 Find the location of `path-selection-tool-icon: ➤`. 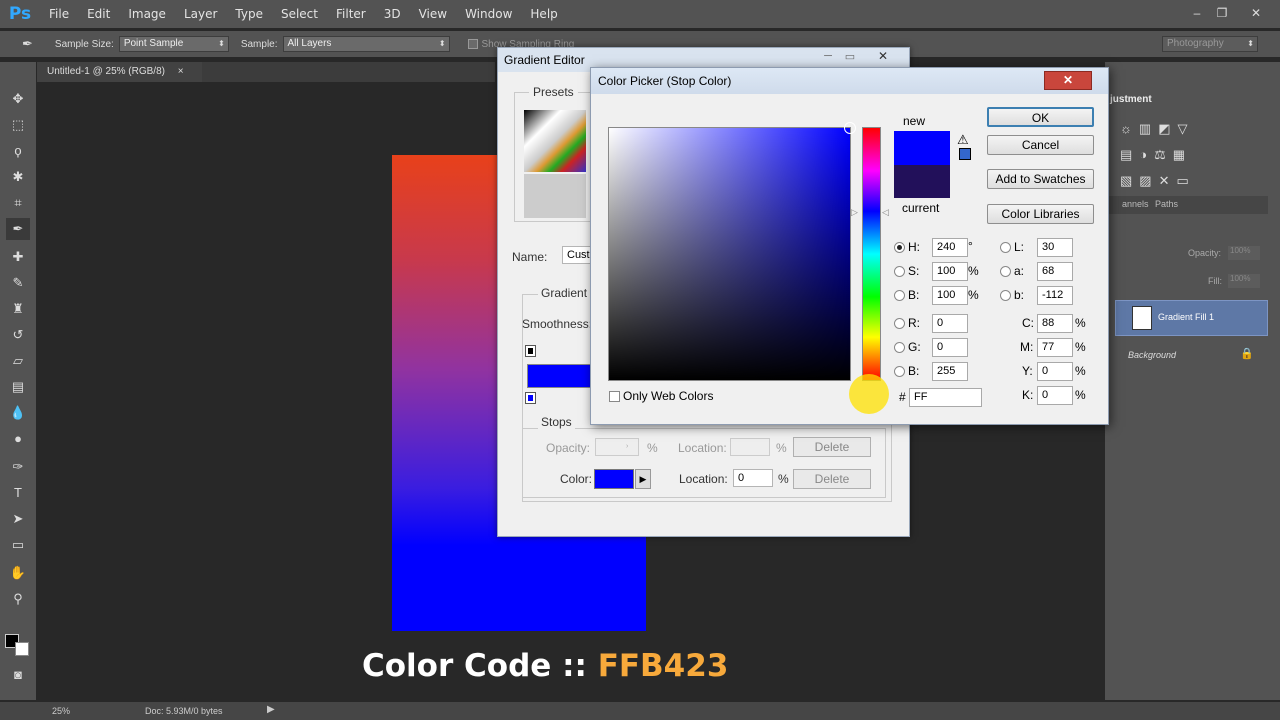

path-selection-tool-icon: ➤ is located at coordinates (18, 519).